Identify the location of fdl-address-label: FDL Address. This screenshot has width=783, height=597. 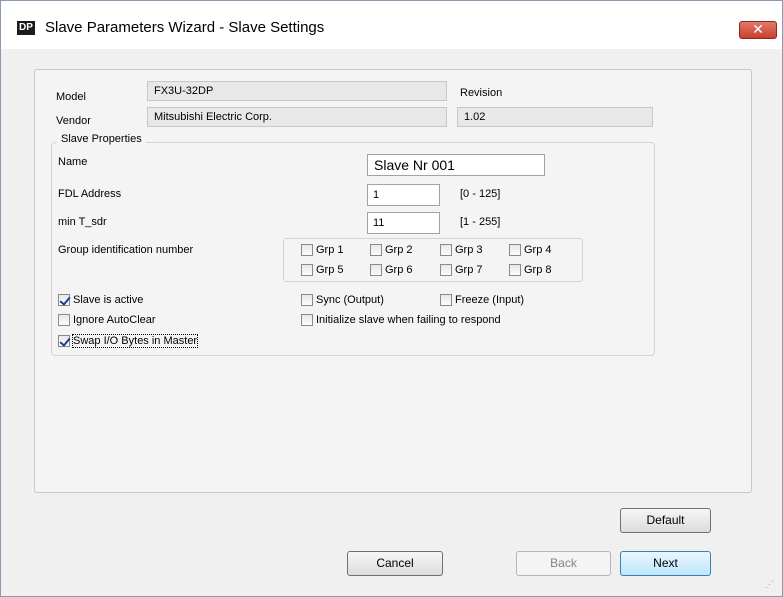
(90, 194).